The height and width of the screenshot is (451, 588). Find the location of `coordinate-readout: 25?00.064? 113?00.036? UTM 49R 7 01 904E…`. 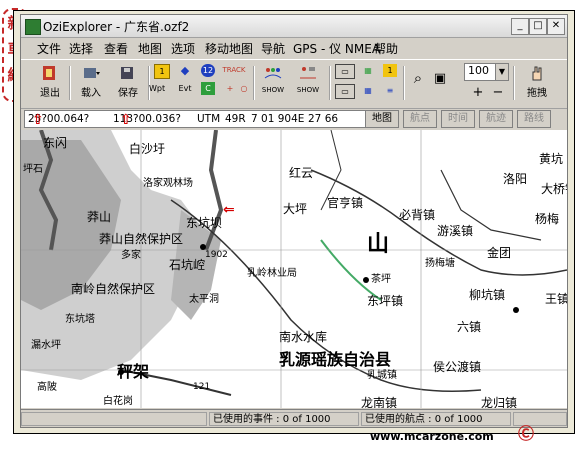

coordinate-readout: 25?00.064? 113?00.036? UTM 49R 7 01 904E… is located at coordinates (195, 125).